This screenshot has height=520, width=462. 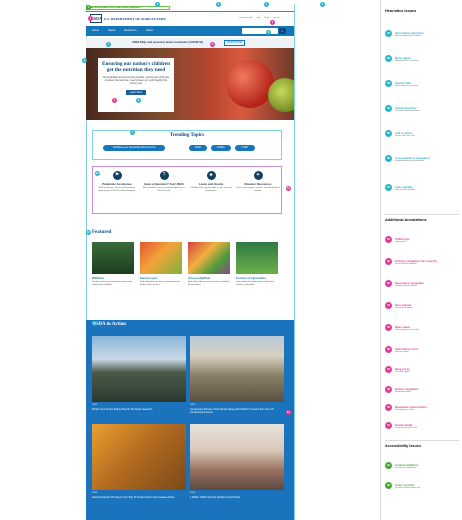 I want to click on guide-line, so click(x=294, y=262).